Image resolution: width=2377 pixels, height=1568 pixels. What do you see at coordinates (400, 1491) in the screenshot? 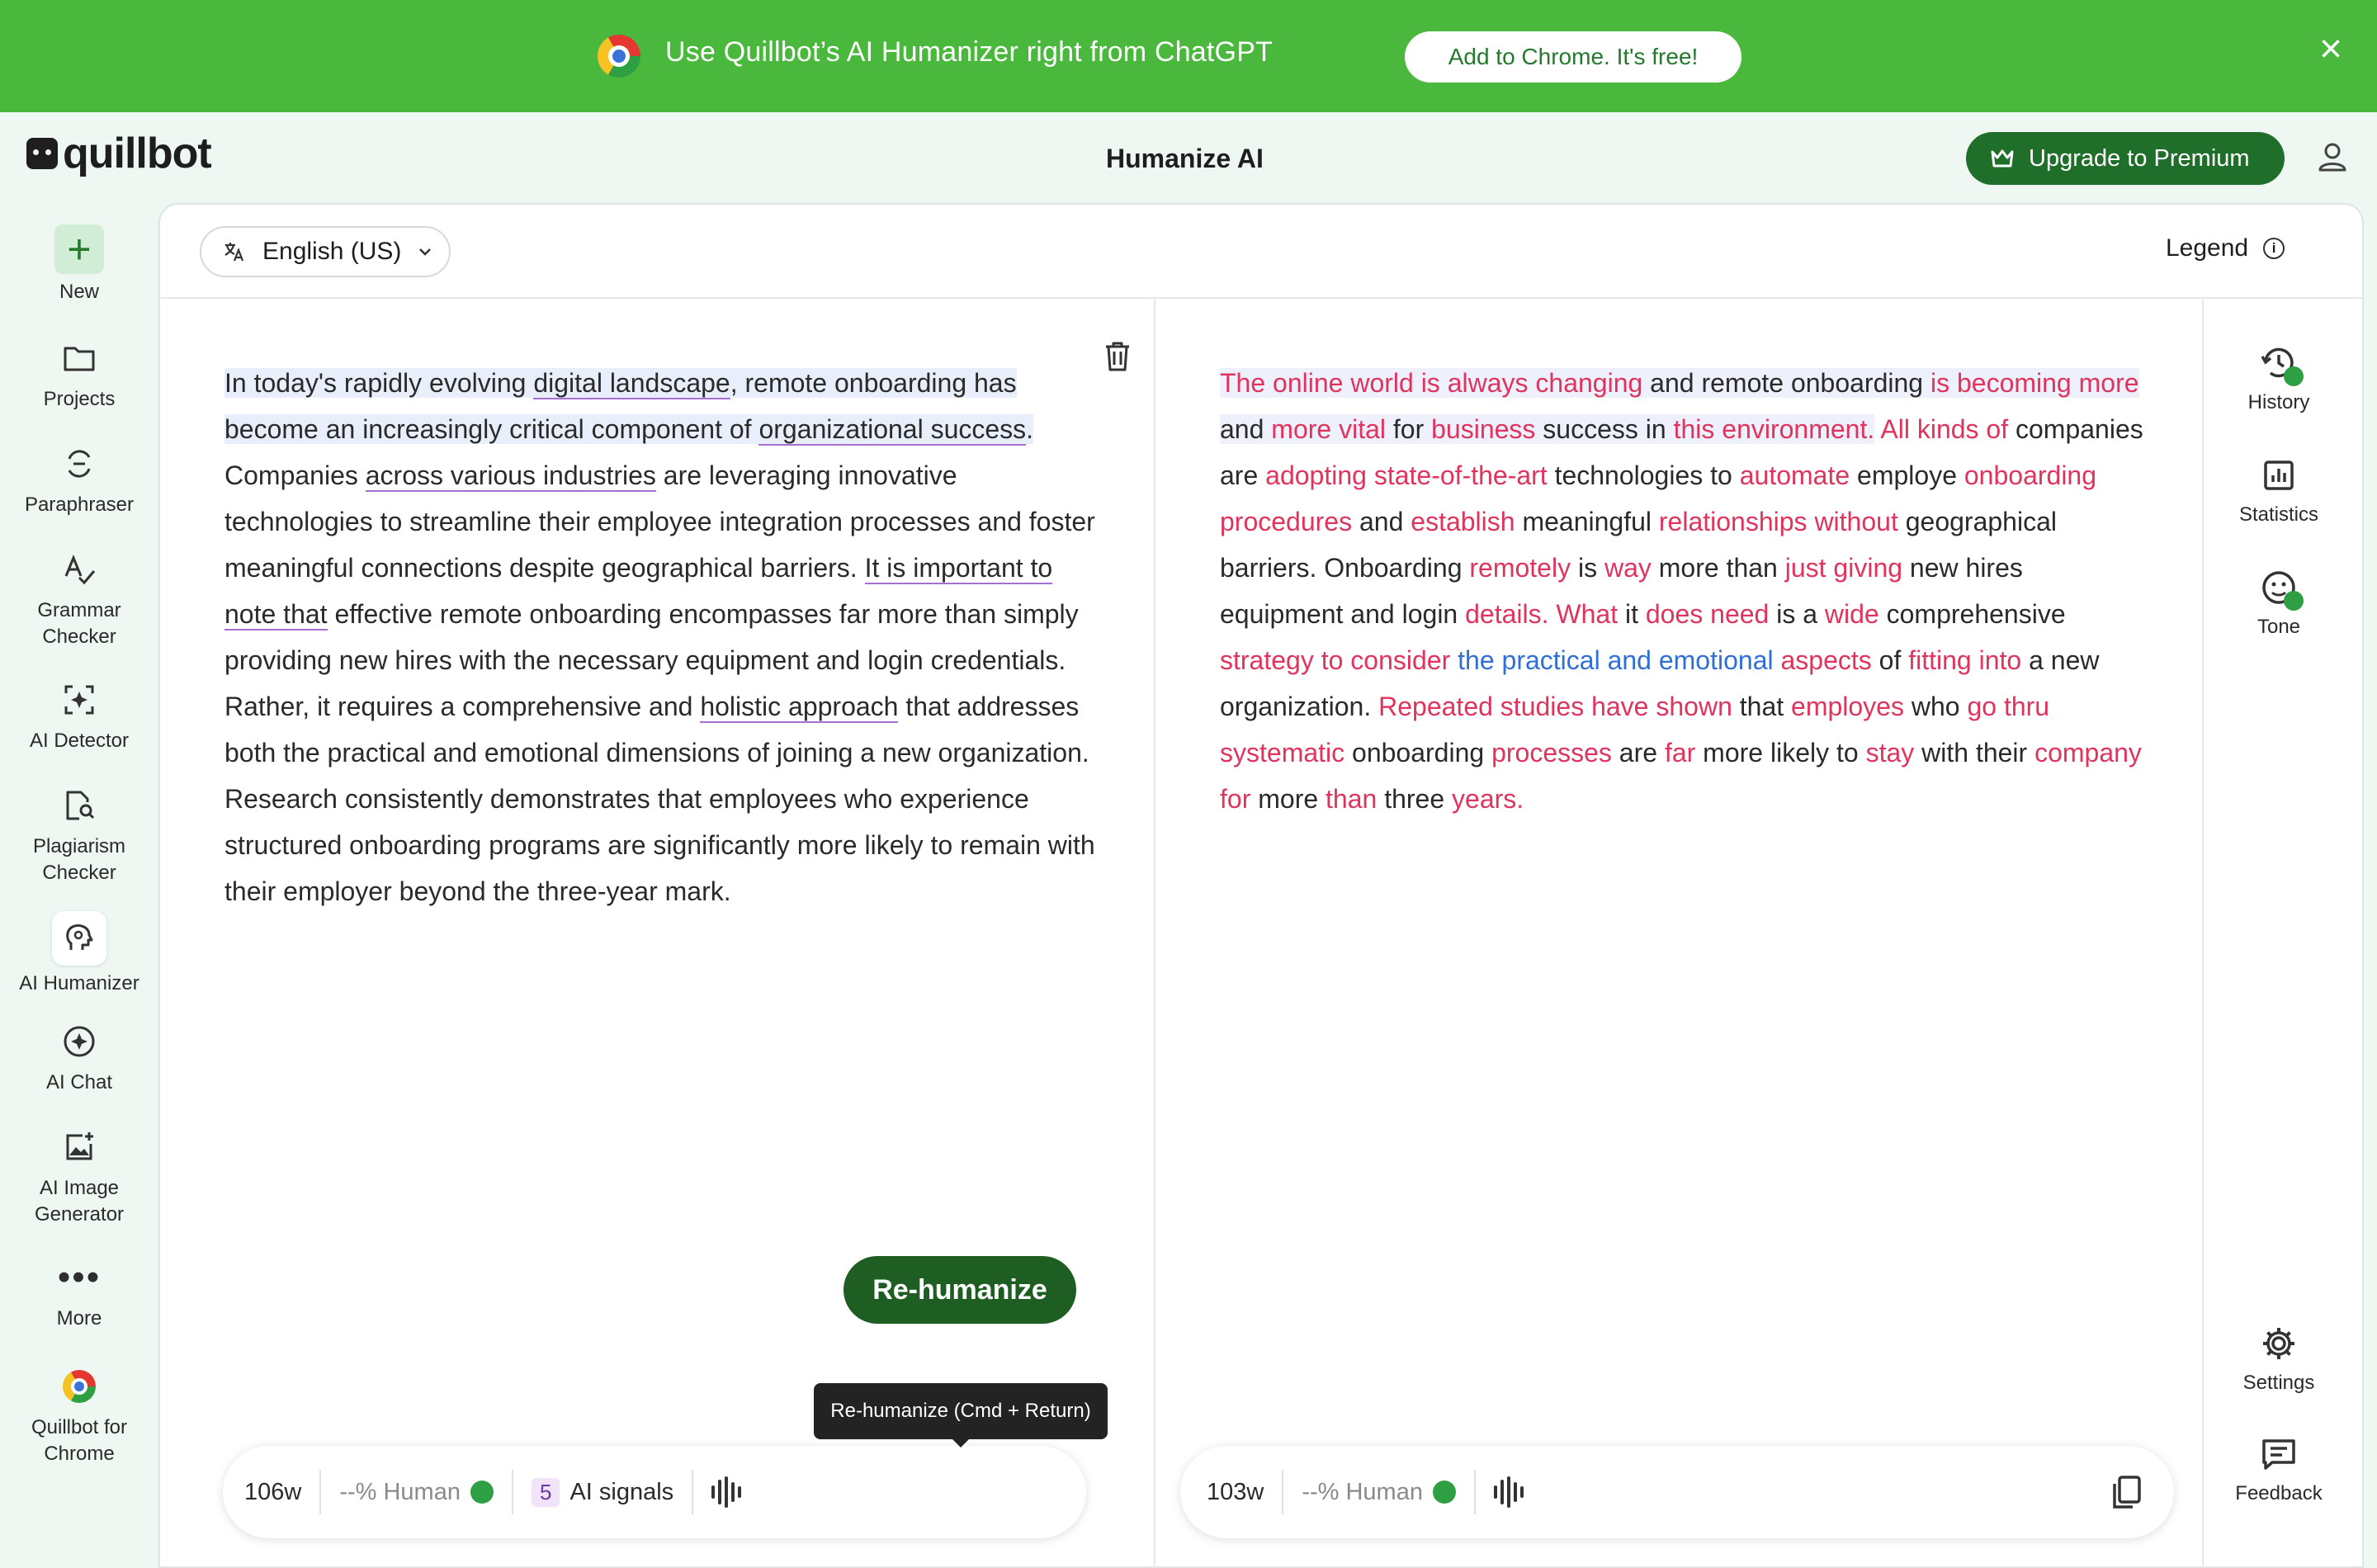
I see `input-human-label: --% Human` at bounding box center [400, 1491].